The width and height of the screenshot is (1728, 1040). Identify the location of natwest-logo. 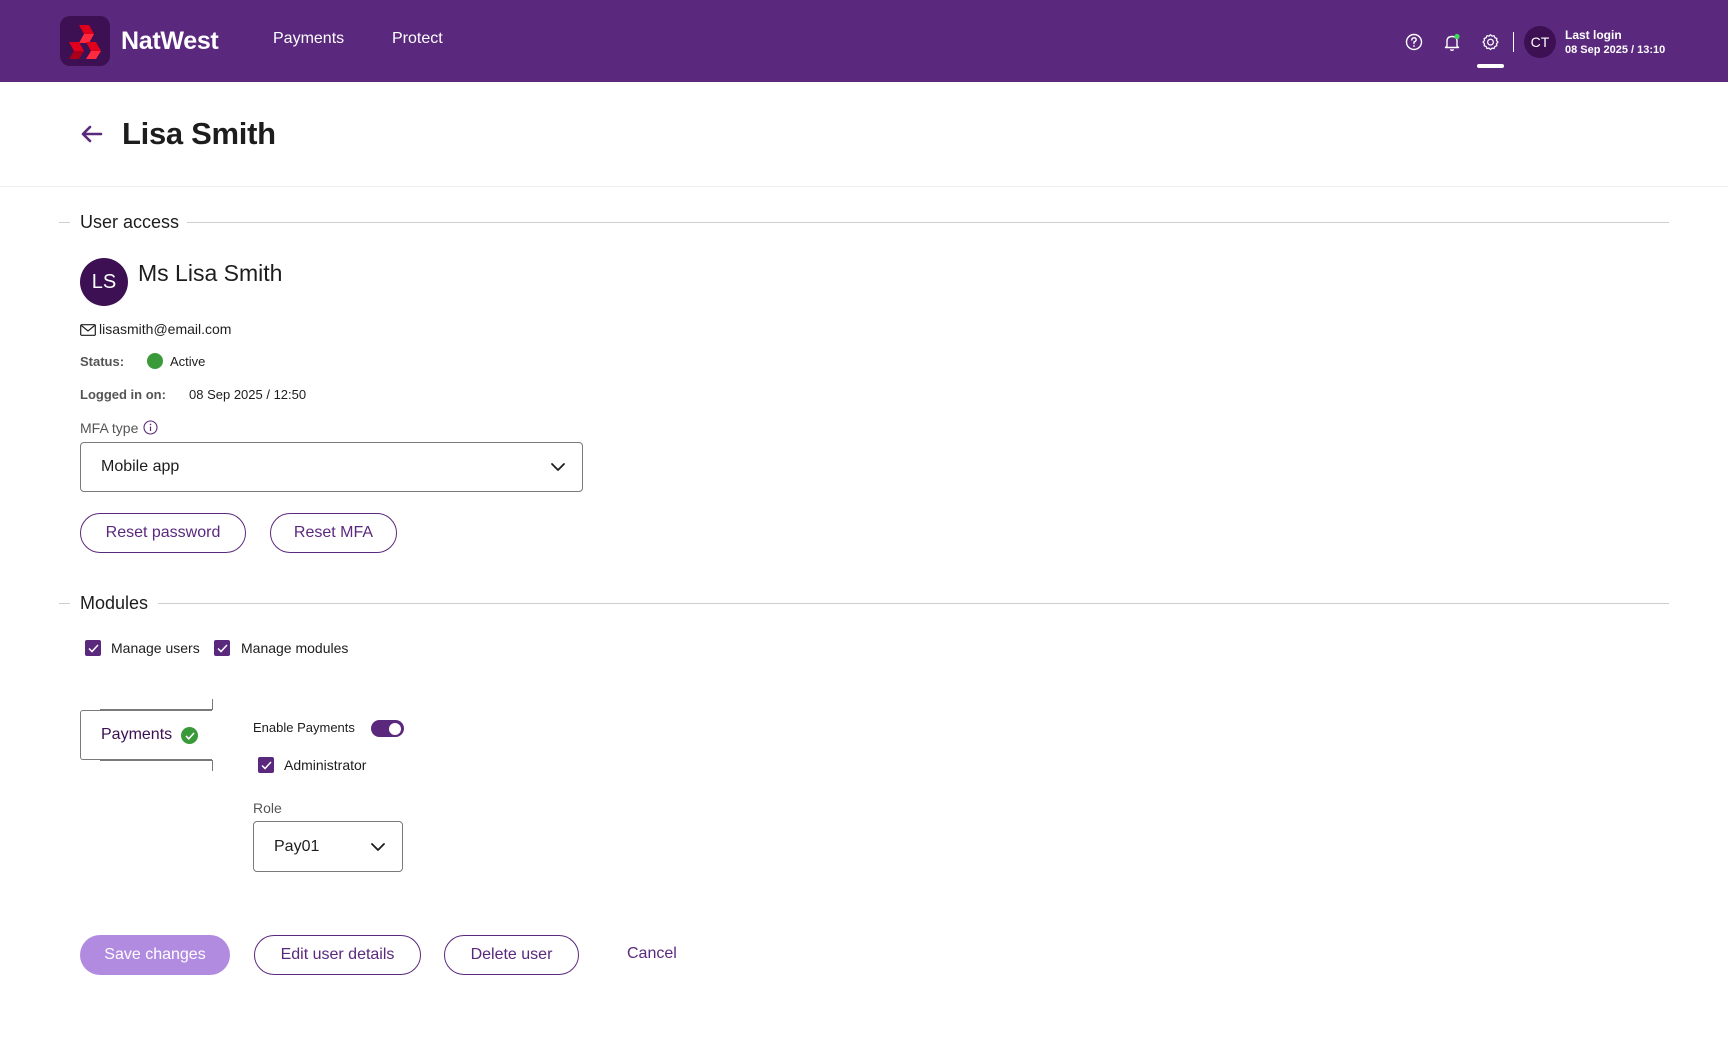
(85, 41).